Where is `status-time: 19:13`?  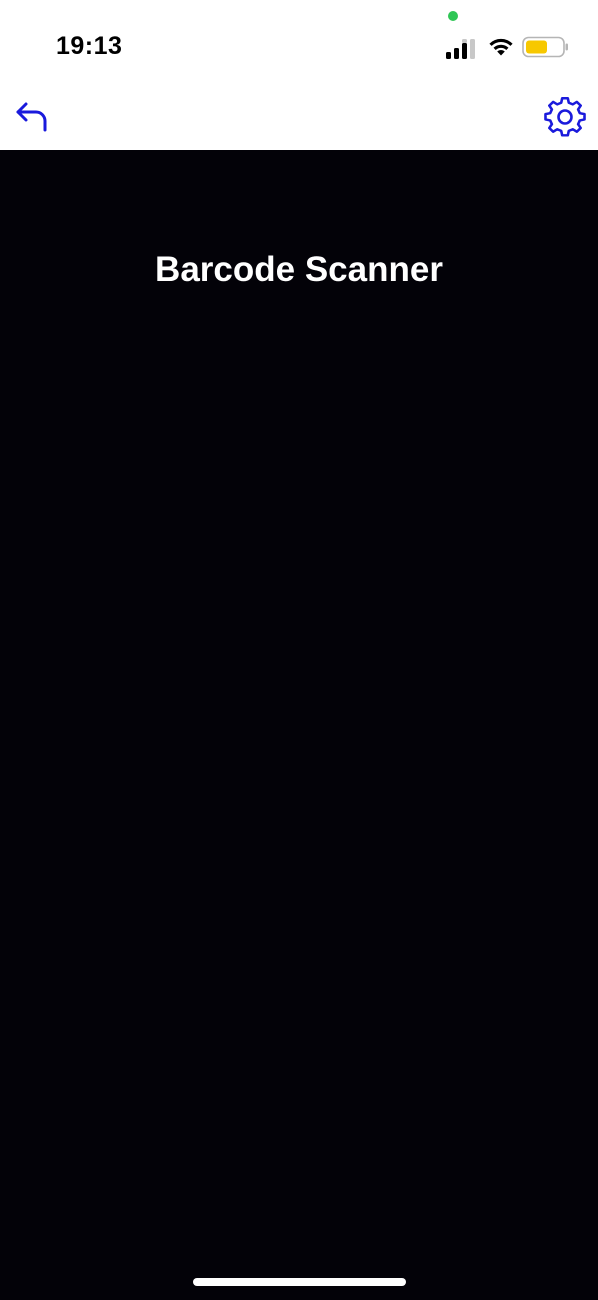 status-time: 19:13 is located at coordinates (89, 46).